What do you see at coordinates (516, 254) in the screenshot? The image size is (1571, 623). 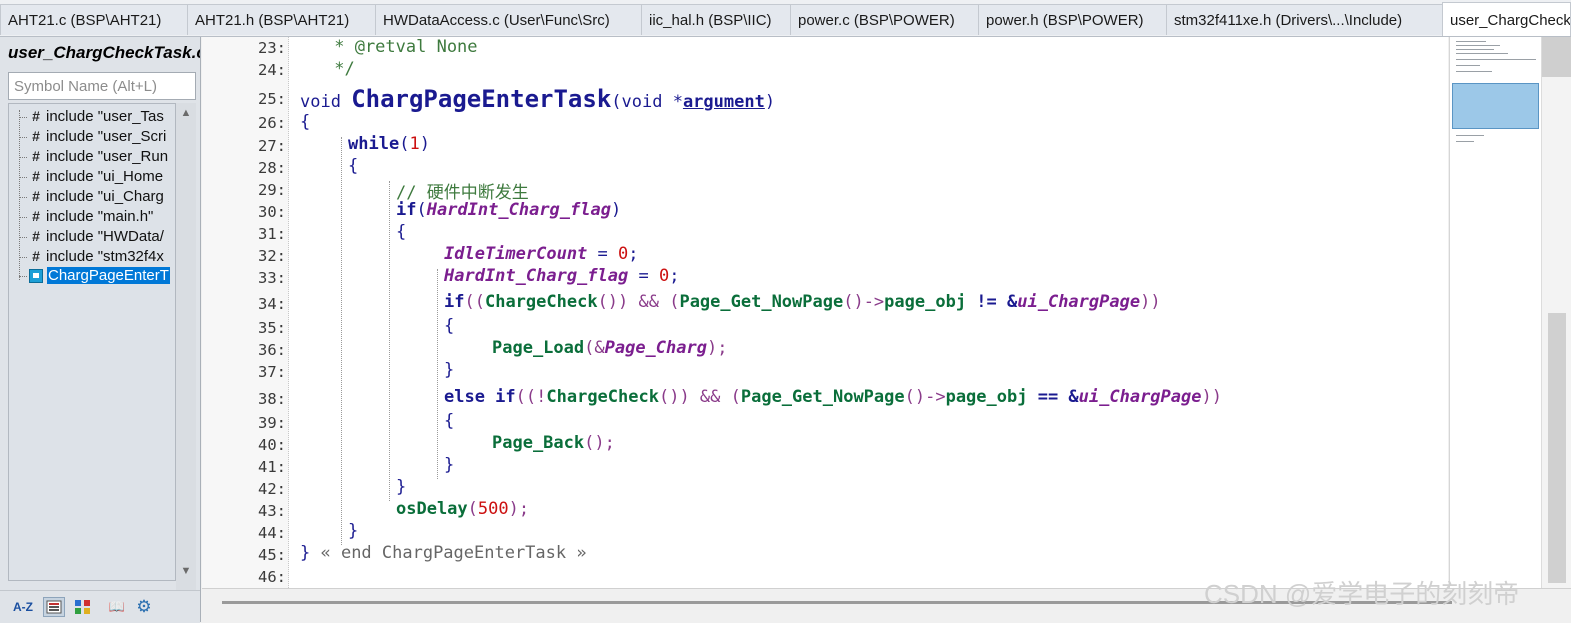 I see `variable-token: IdleTimerCount` at bounding box center [516, 254].